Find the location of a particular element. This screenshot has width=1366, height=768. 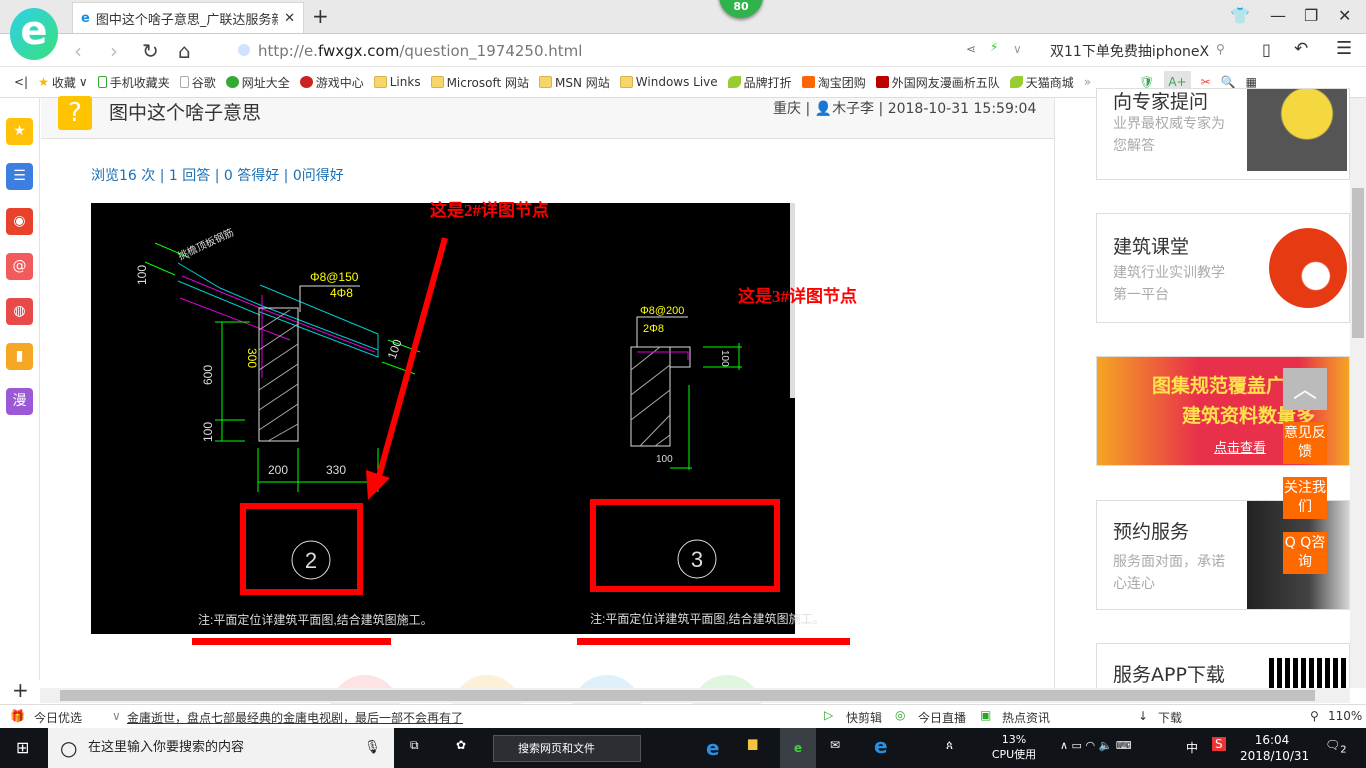

course-logo is located at coordinates (1308, 268).